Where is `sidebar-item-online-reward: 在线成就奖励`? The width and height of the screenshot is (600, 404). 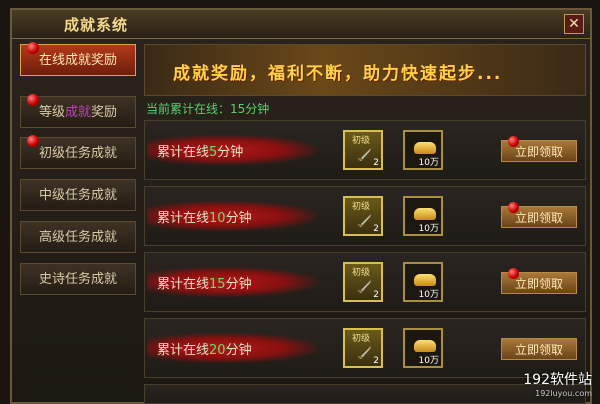
sidebar-item-online-reward: 在线成就奖励 is located at coordinates (78, 59).